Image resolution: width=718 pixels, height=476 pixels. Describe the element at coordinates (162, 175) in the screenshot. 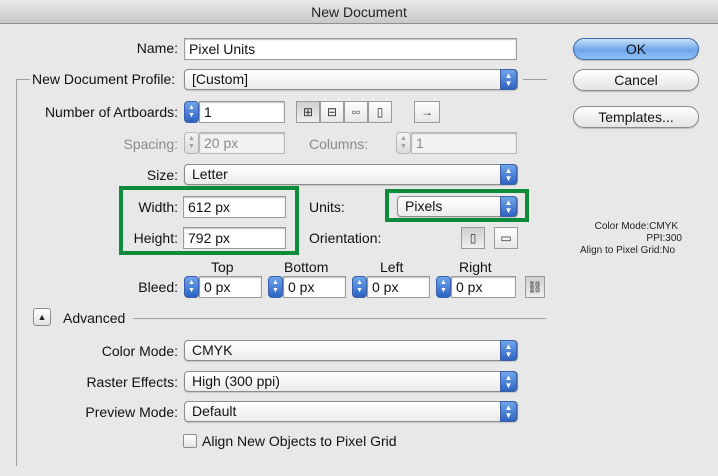

I see `size-label: Size:` at that location.